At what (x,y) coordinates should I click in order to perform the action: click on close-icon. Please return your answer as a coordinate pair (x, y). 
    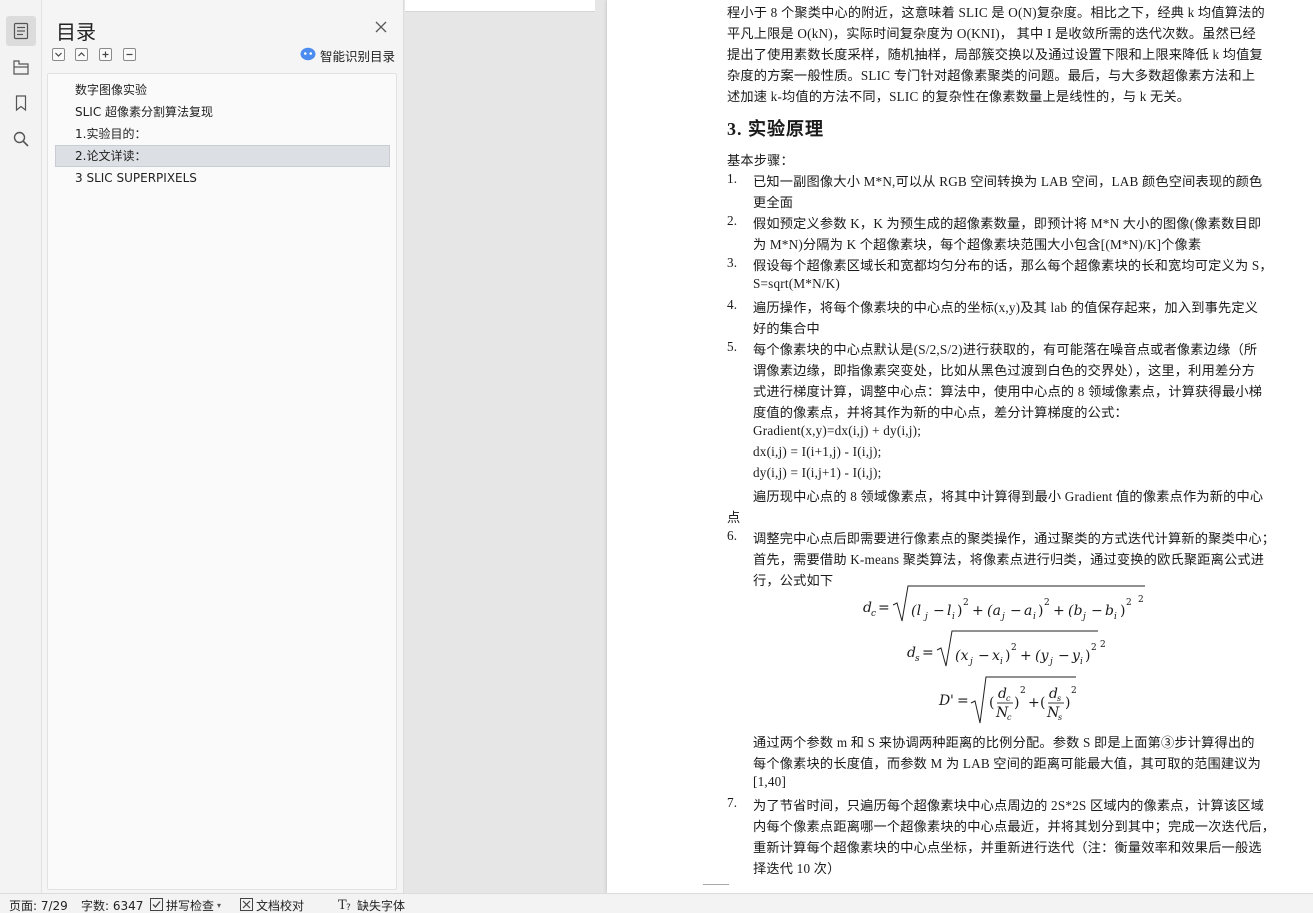
    Looking at the image, I should click on (381, 27).